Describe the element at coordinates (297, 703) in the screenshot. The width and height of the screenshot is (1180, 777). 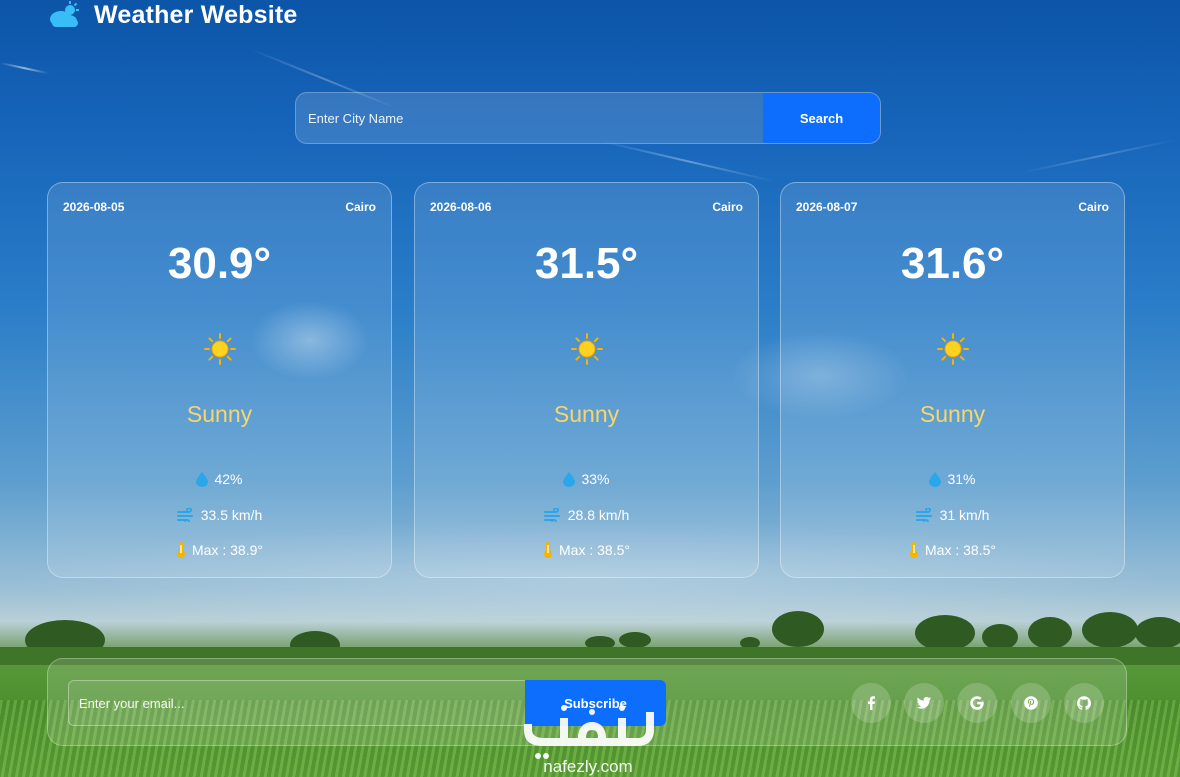
I see `email-input` at that location.